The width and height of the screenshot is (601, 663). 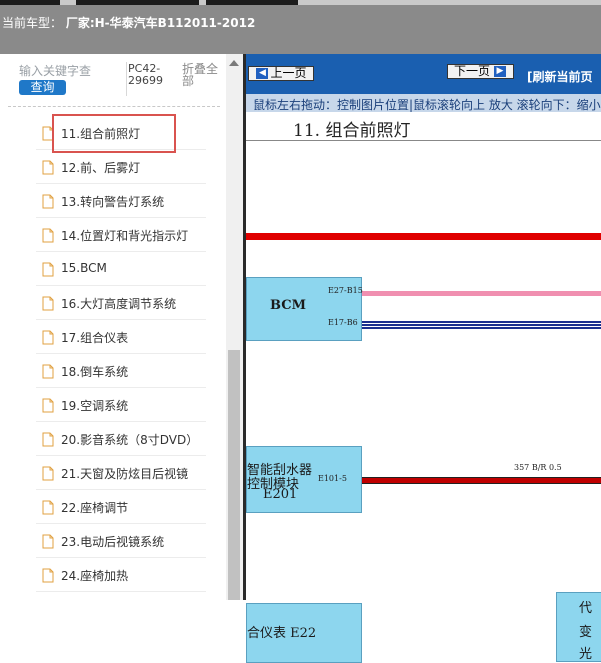 I want to click on right-box-char-2: 变, so click(x=586, y=632).